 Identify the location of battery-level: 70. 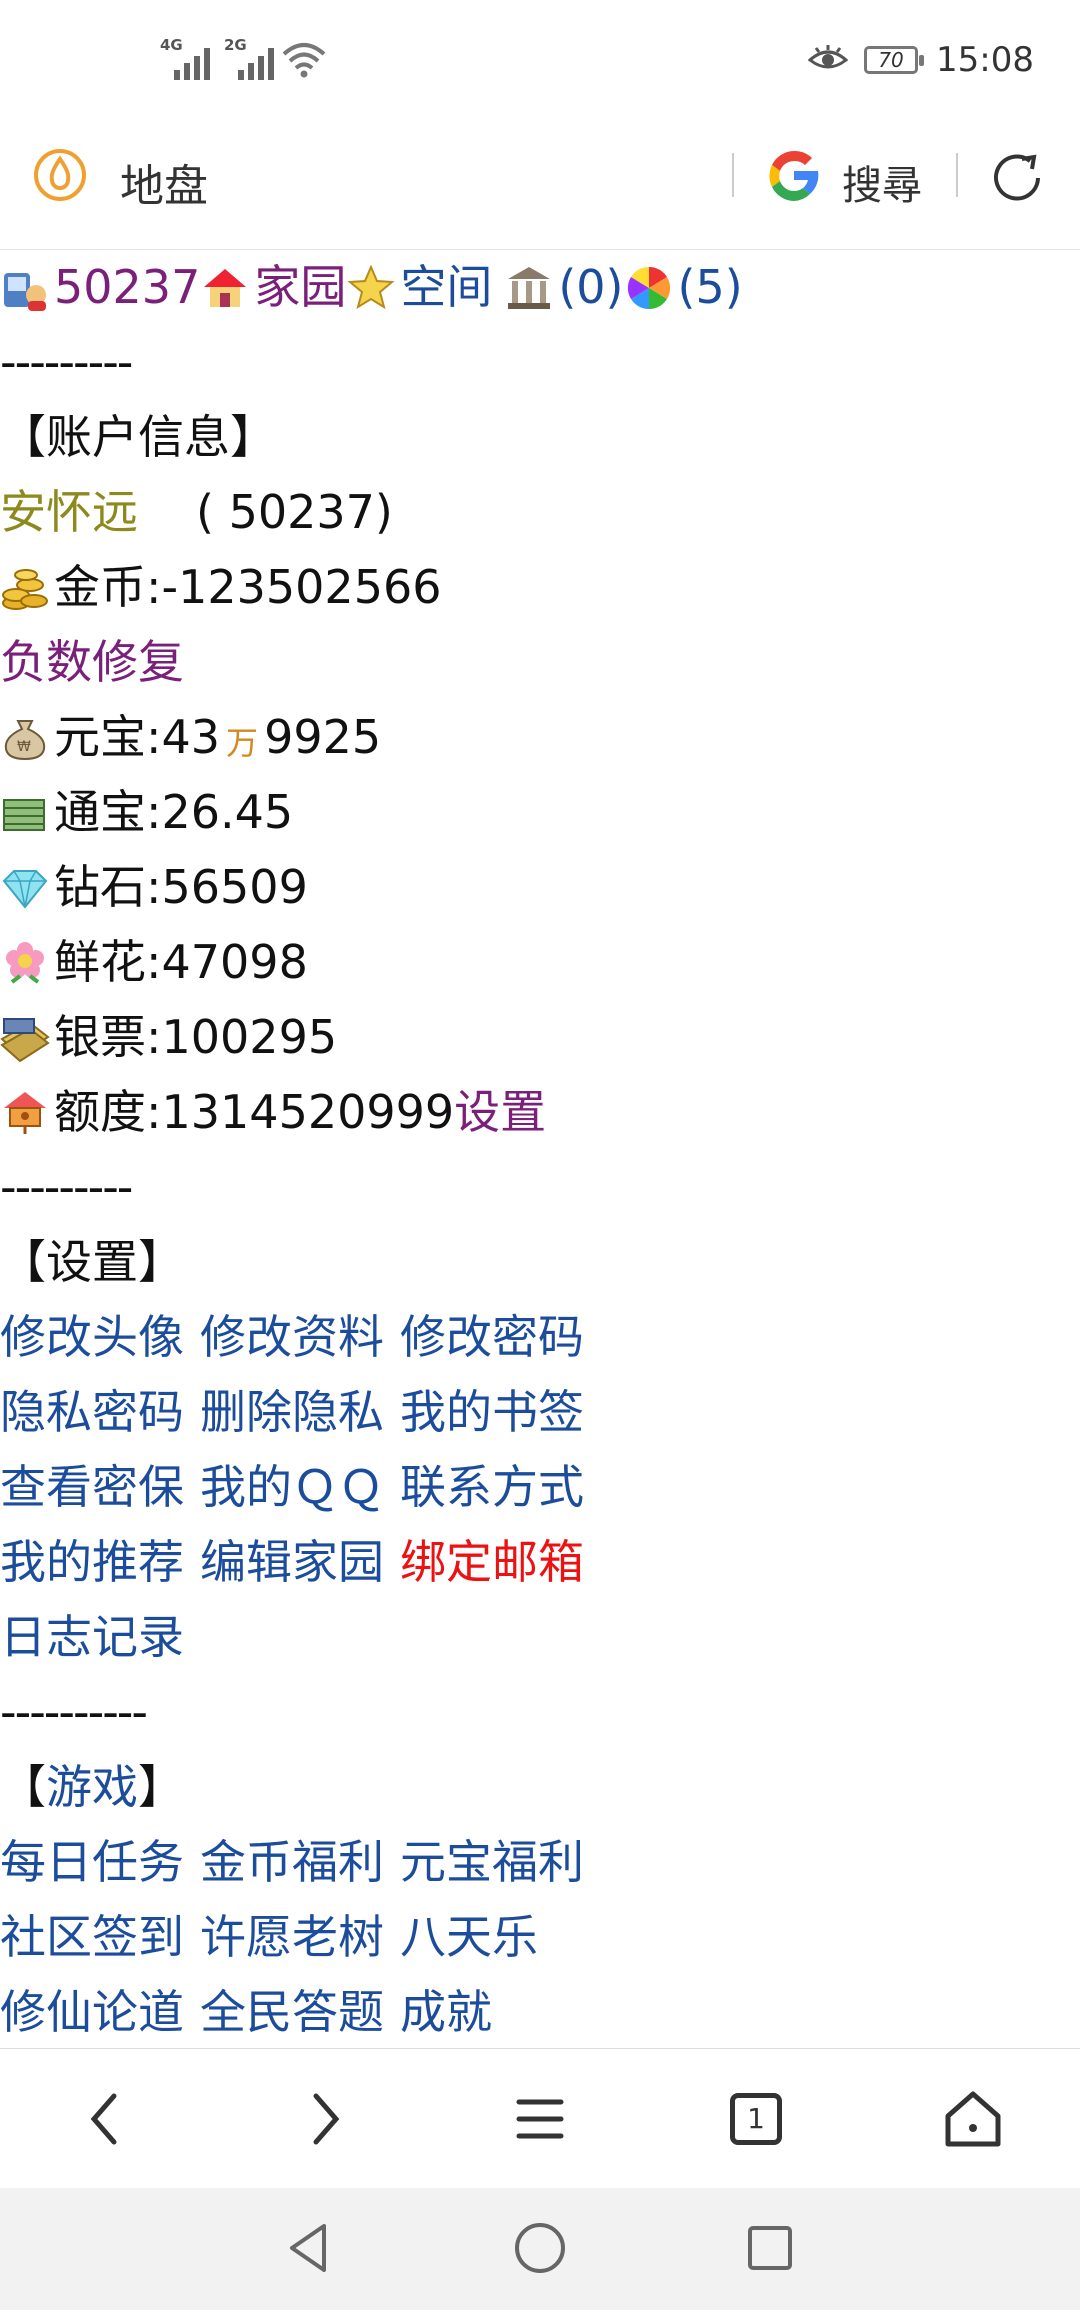
(891, 60).